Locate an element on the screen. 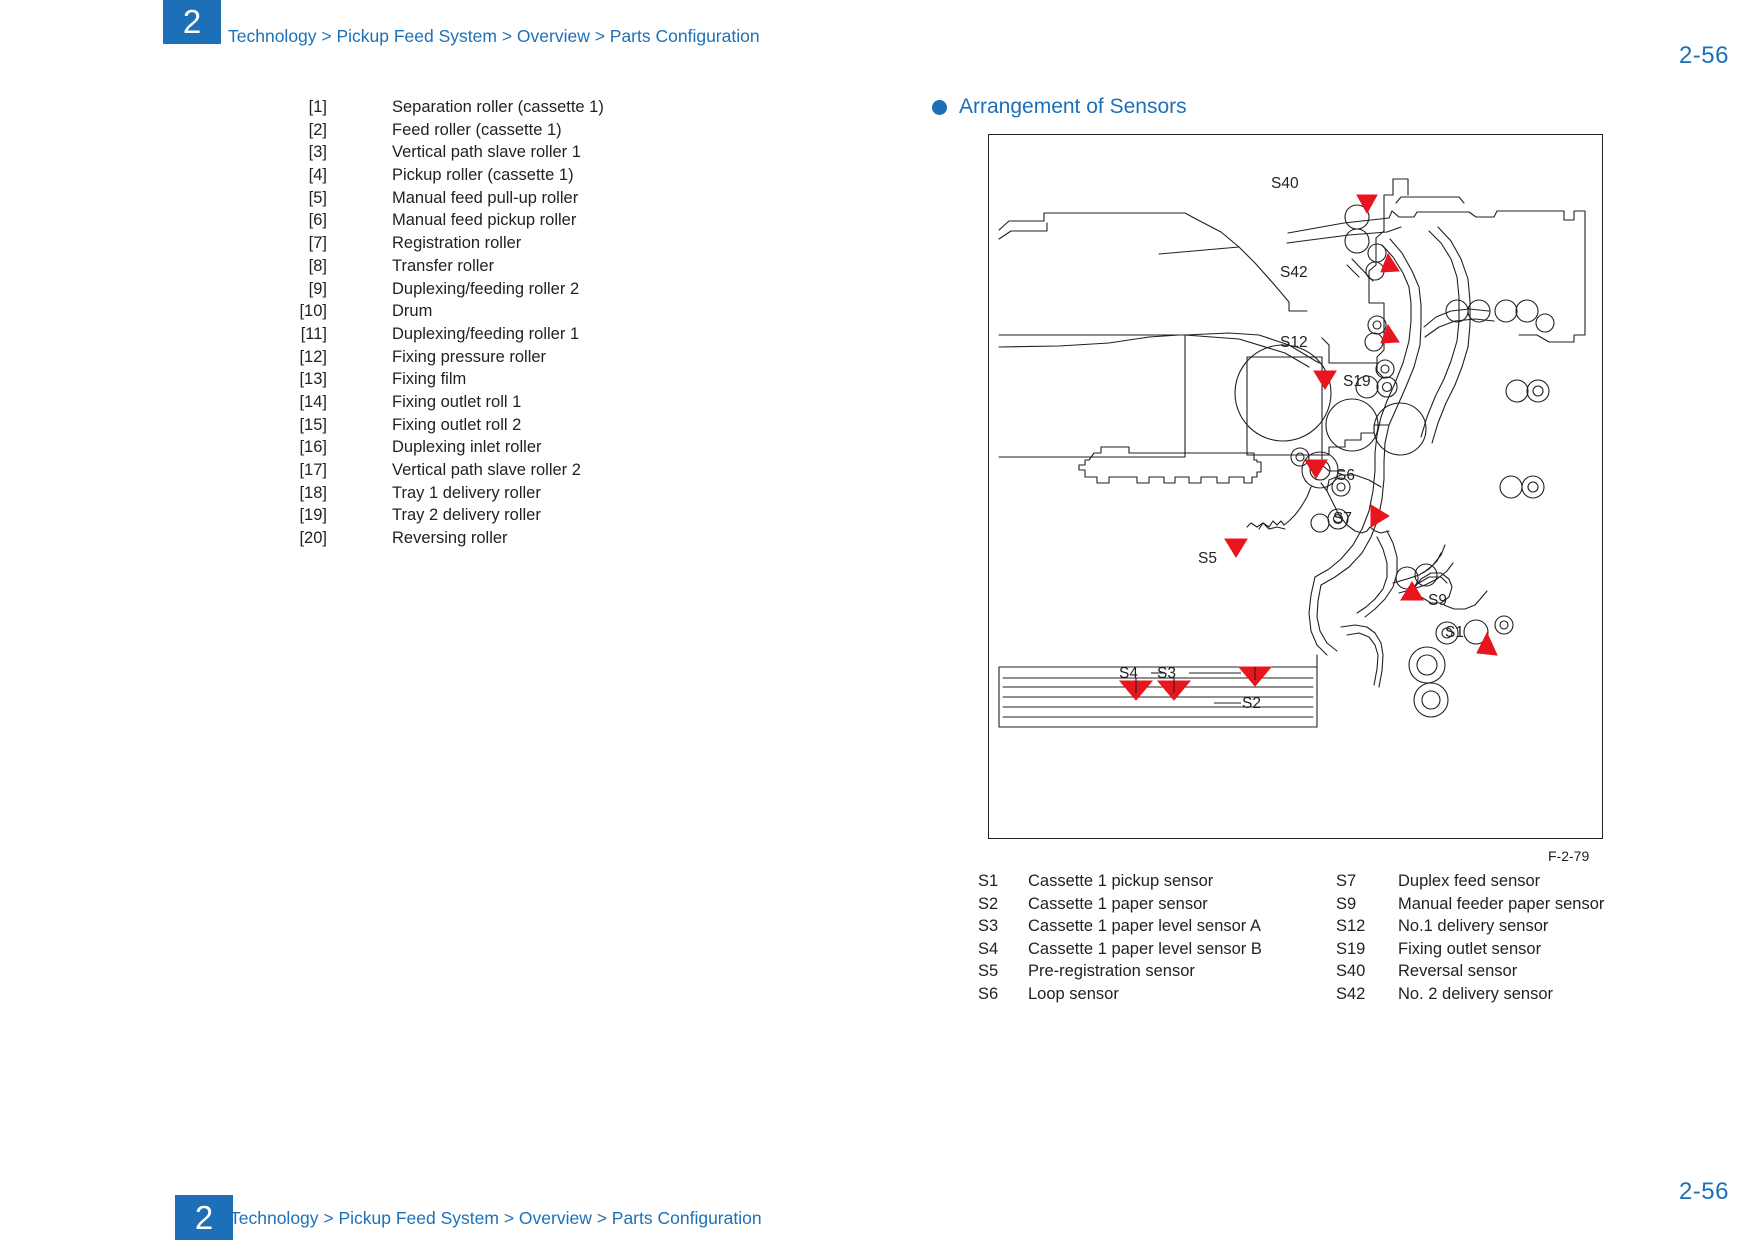 Image resolution: width=1754 pixels, height=1240 pixels. legend-code: S9 is located at coordinates (1346, 903).